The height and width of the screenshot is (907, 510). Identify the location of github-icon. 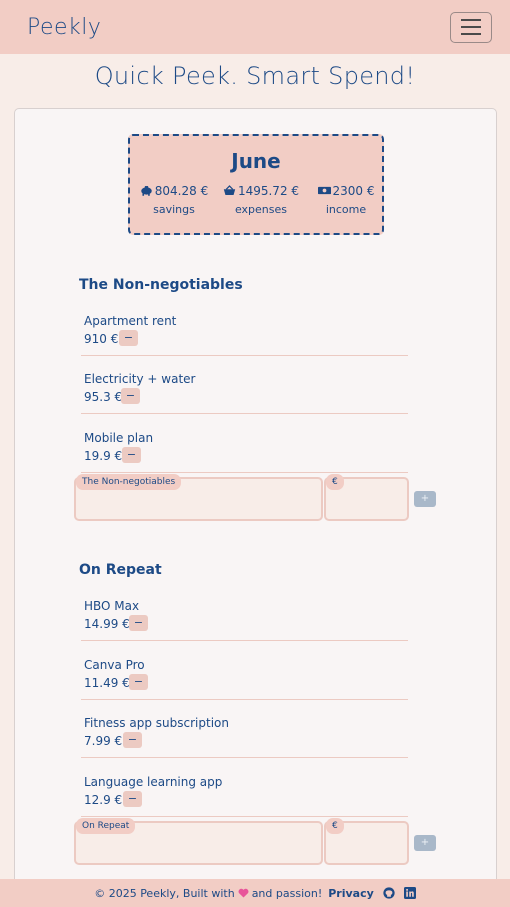
(389, 893).